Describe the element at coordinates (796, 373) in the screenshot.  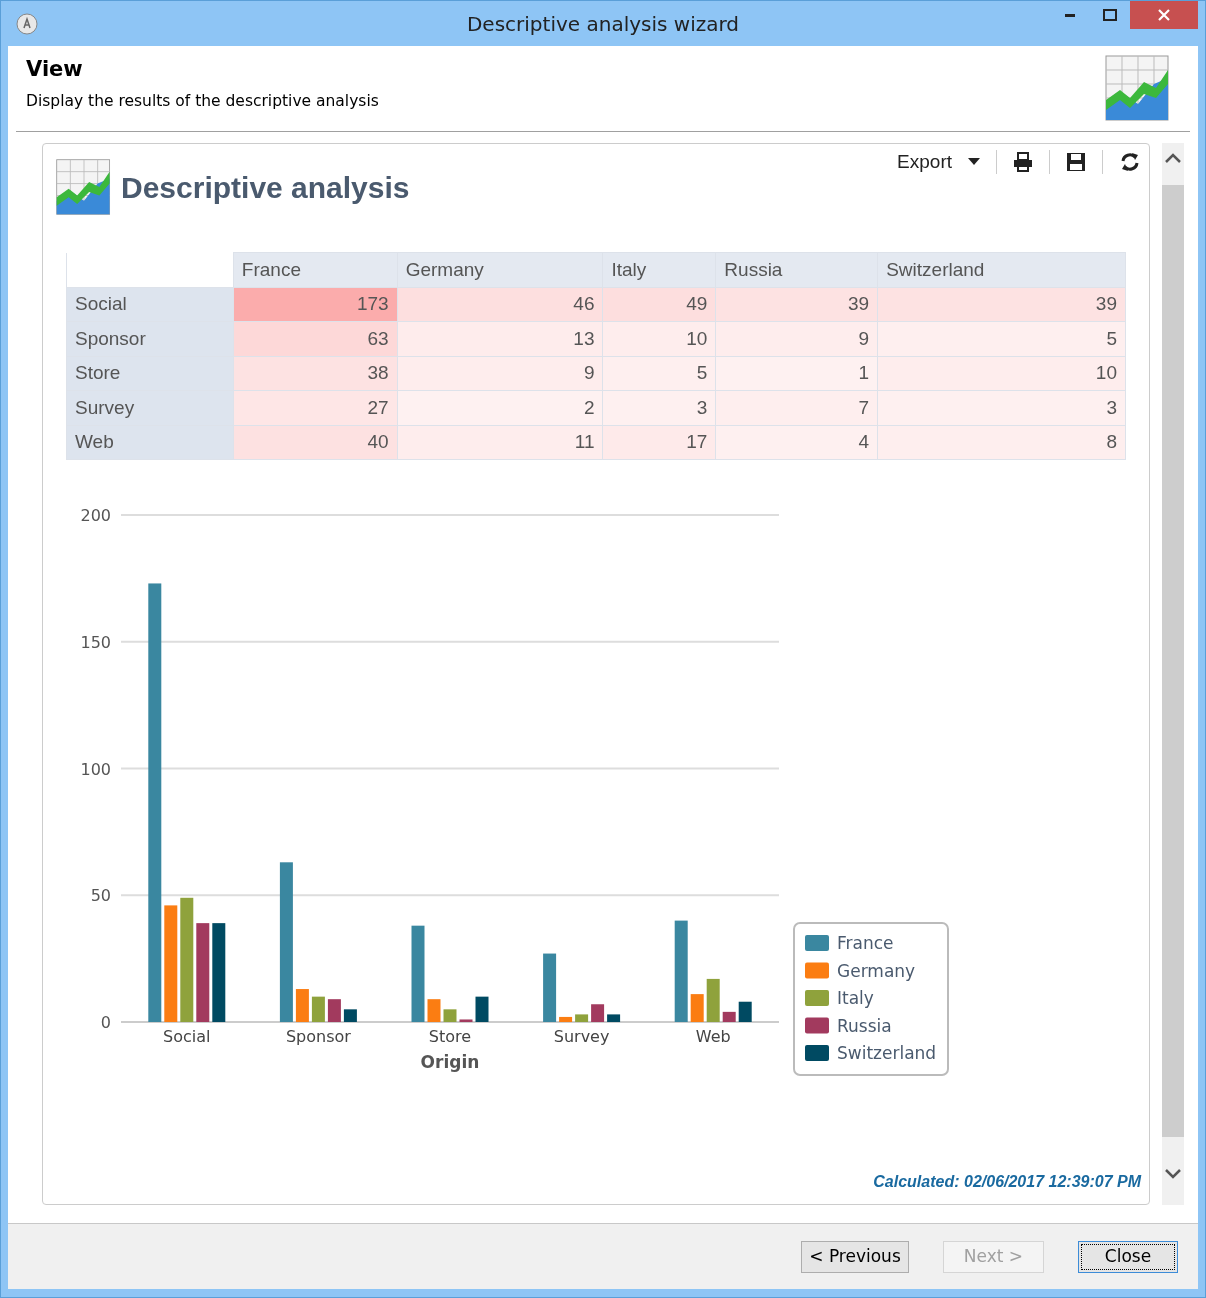
I see `table-cell: 1` at that location.